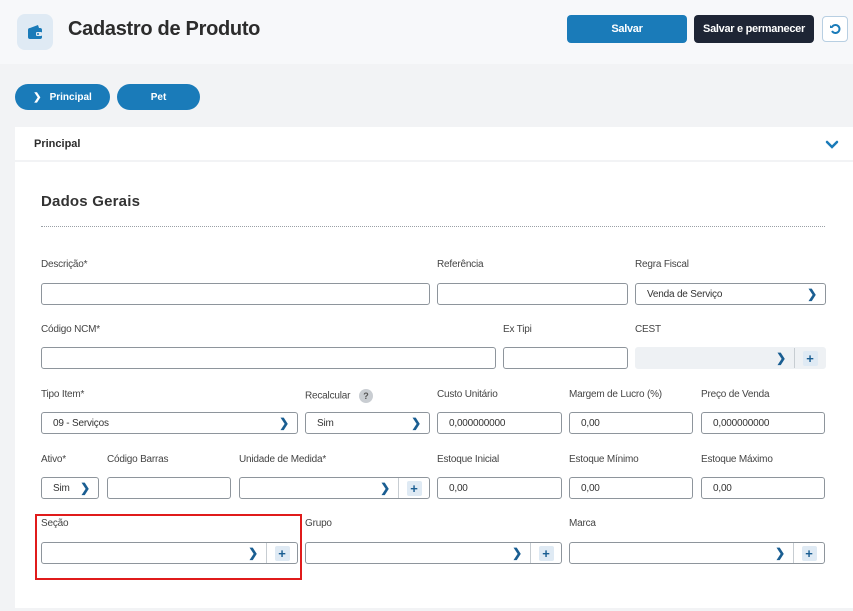 This screenshot has width=853, height=611. I want to click on referencia-input, so click(532, 294).